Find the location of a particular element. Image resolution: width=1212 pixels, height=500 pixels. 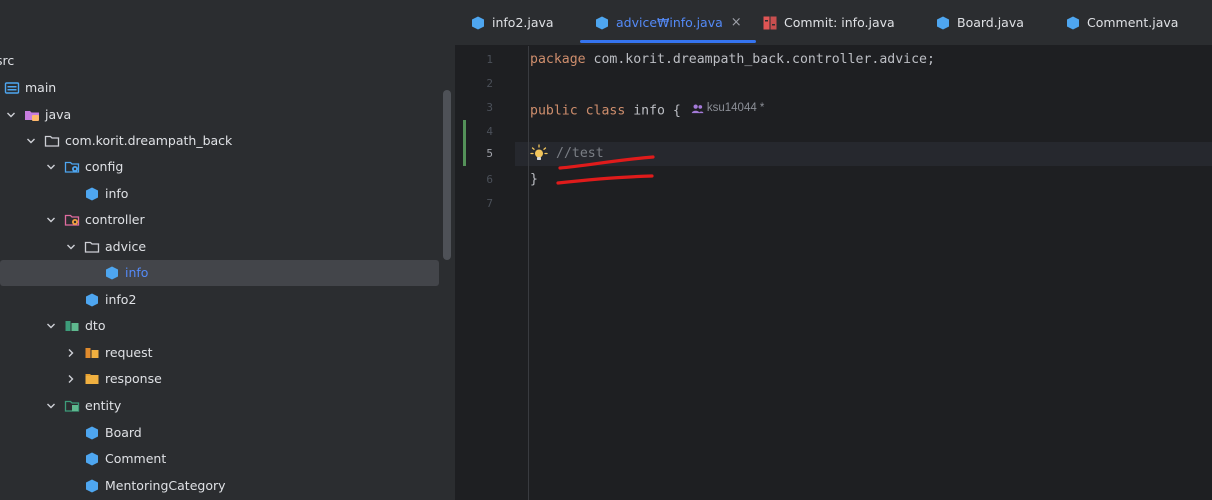

tree-item-label: MentoringCategory is located at coordinates (165, 485).